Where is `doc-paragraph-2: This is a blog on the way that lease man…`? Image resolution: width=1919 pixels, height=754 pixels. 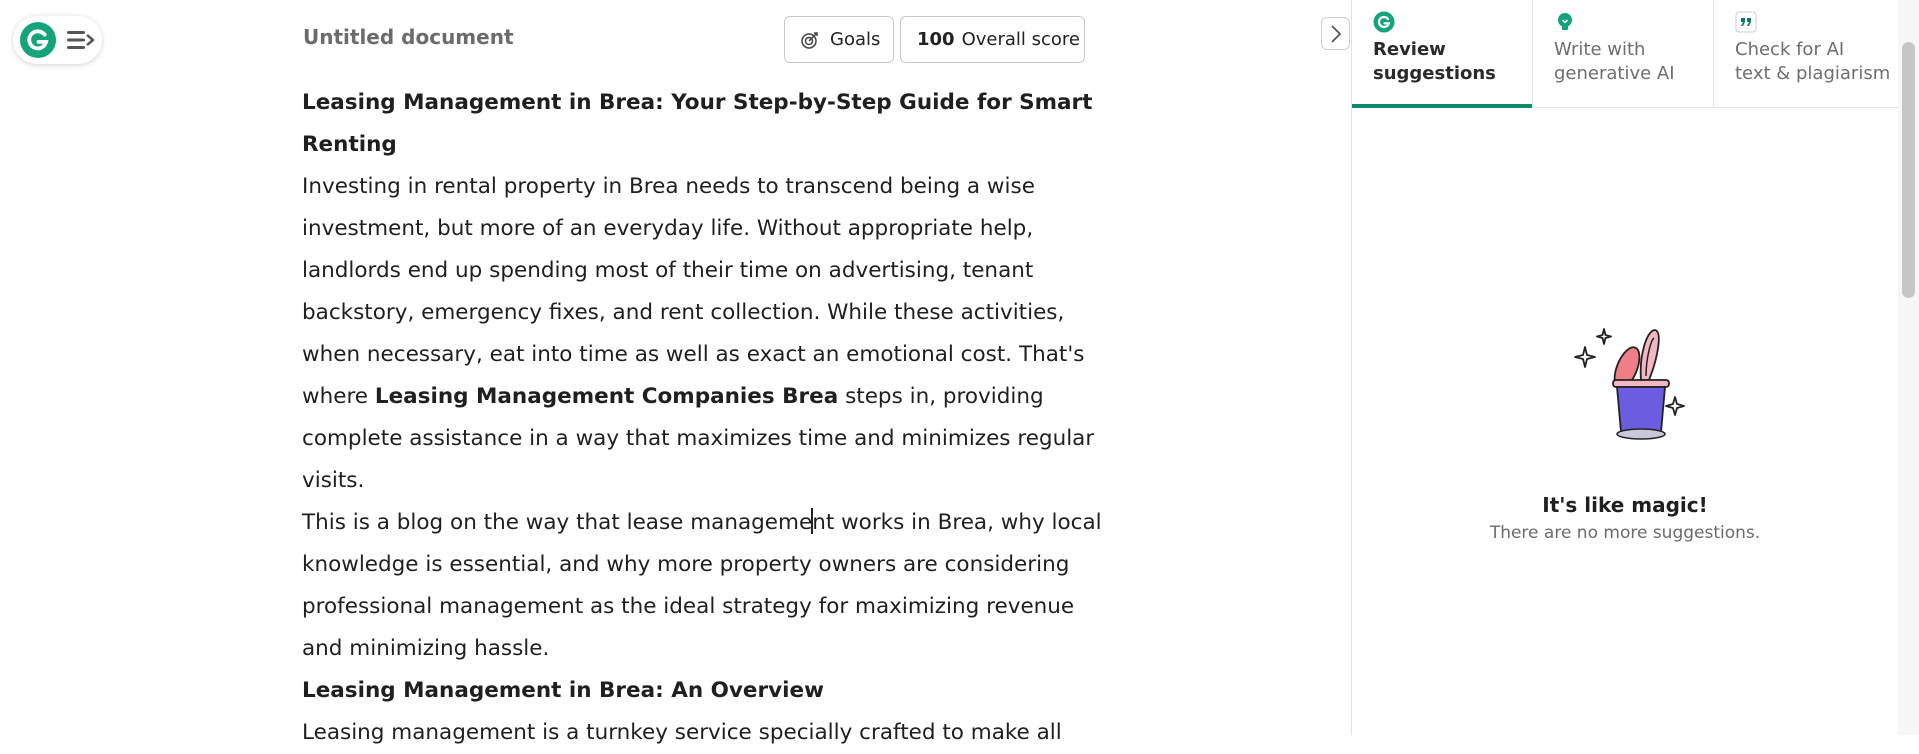
doc-paragraph-2: This is a blog on the way that lease man… is located at coordinates (702, 586).